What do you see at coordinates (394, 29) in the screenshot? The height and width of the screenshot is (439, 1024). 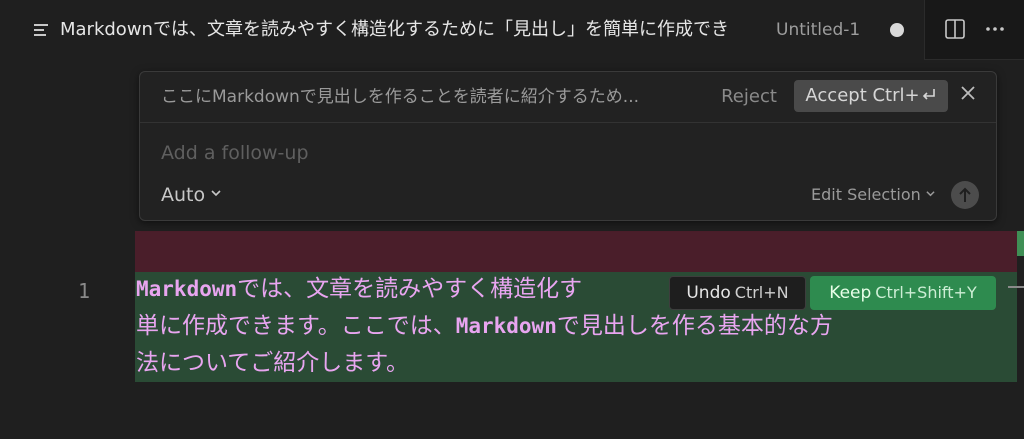 I see `tab-title: Markdownでは、文章を読みやすく構造化するために「見出し」を簡単に作成でき` at bounding box center [394, 29].